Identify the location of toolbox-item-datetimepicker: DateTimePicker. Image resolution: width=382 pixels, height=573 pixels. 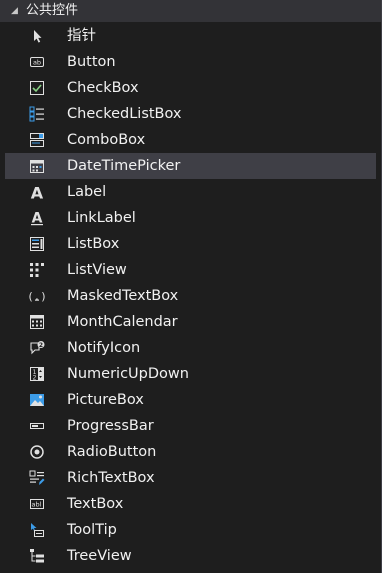
(190, 166).